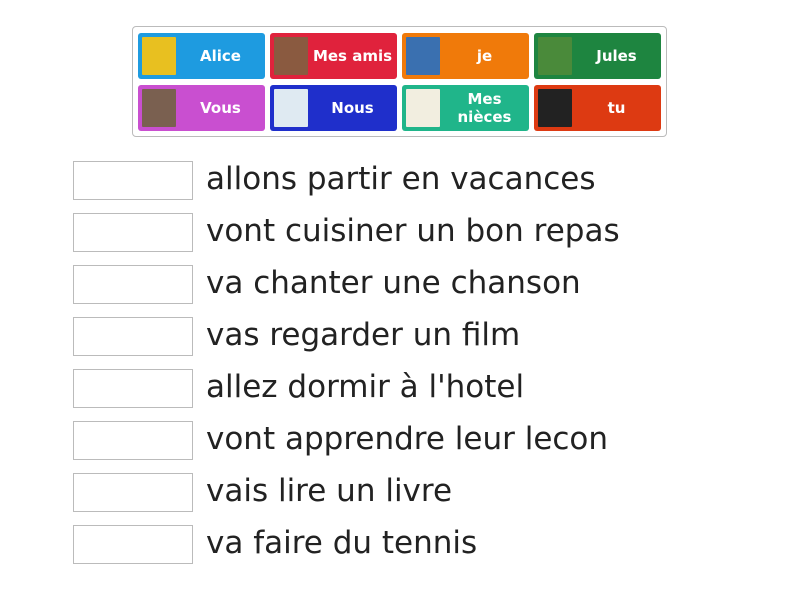  Describe the element at coordinates (407, 439) in the screenshot. I see `sentence-text: vont apprendre leur lecon` at that location.